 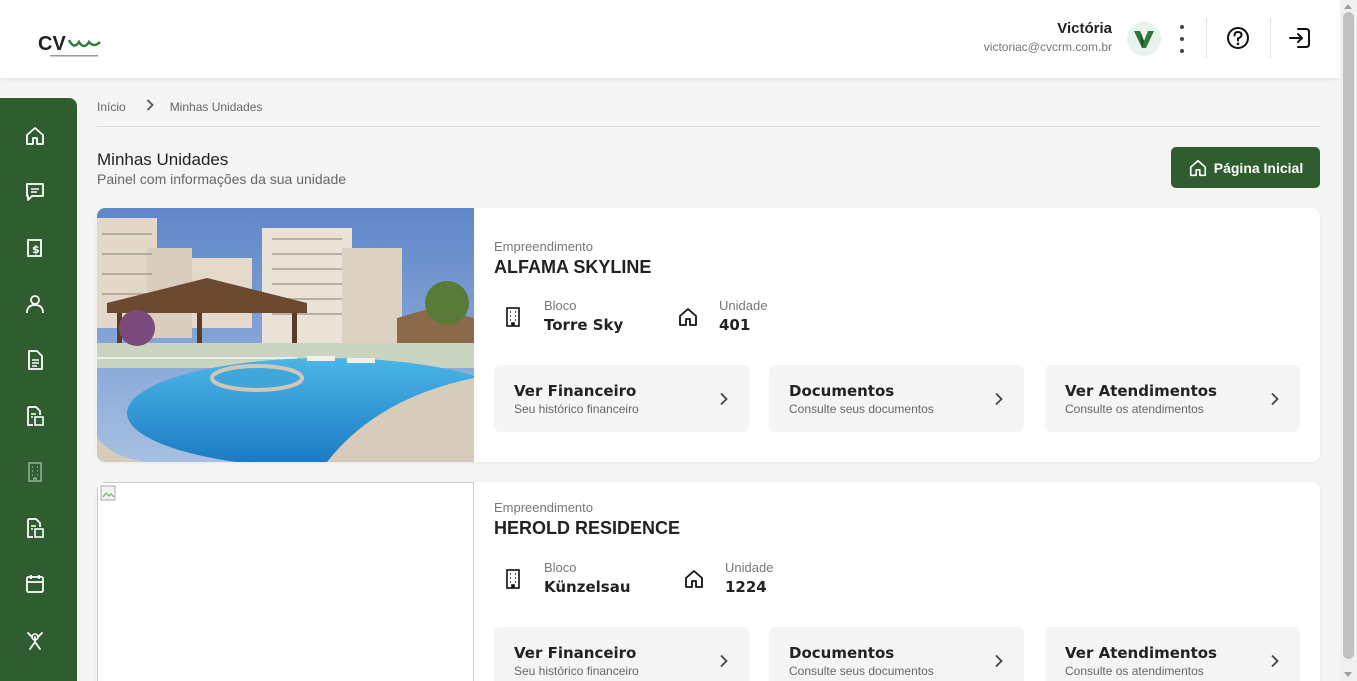 I want to click on financial-icon: $, so click(x=34, y=248).